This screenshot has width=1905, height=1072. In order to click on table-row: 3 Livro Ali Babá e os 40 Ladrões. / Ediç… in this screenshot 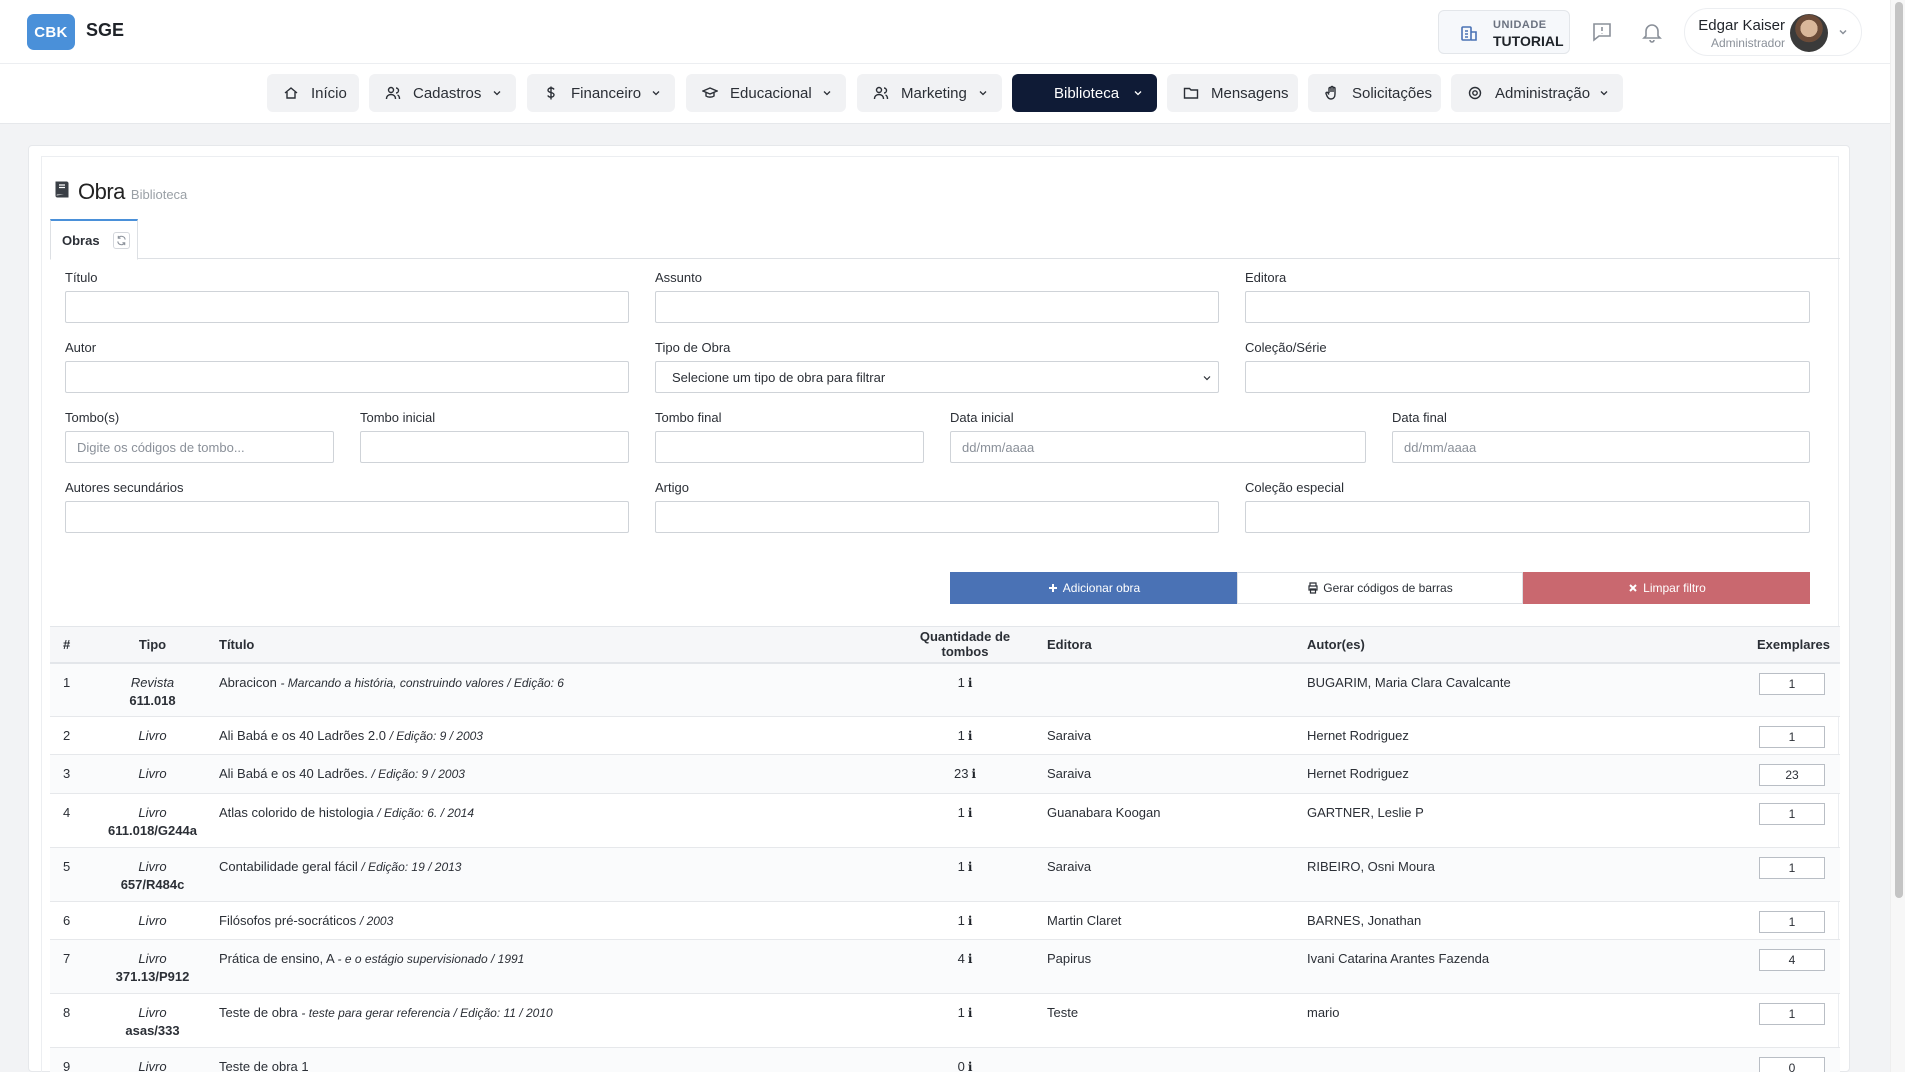, I will do `click(945, 774)`.